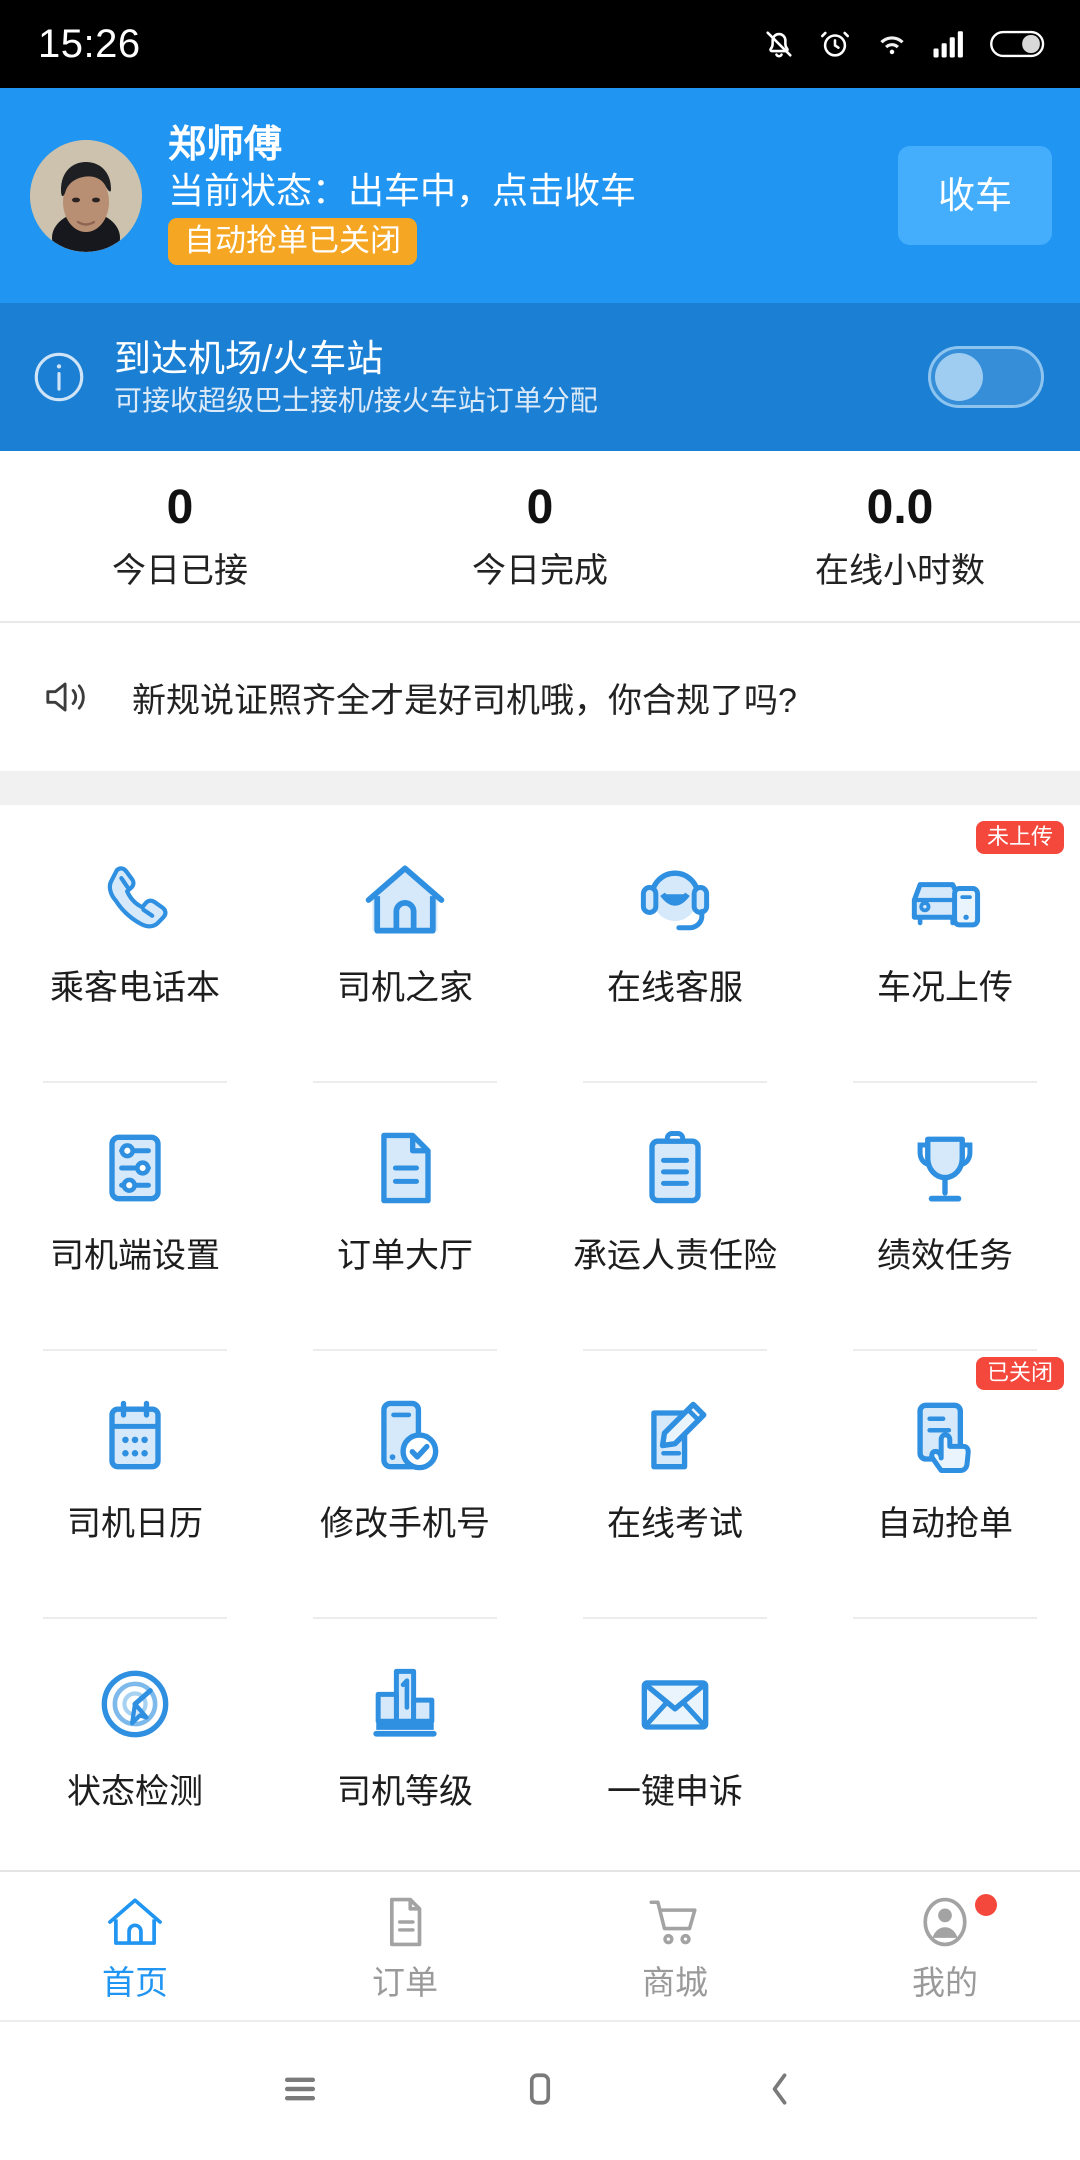  I want to click on grid-item-label: 一键申诉, so click(675, 1792).